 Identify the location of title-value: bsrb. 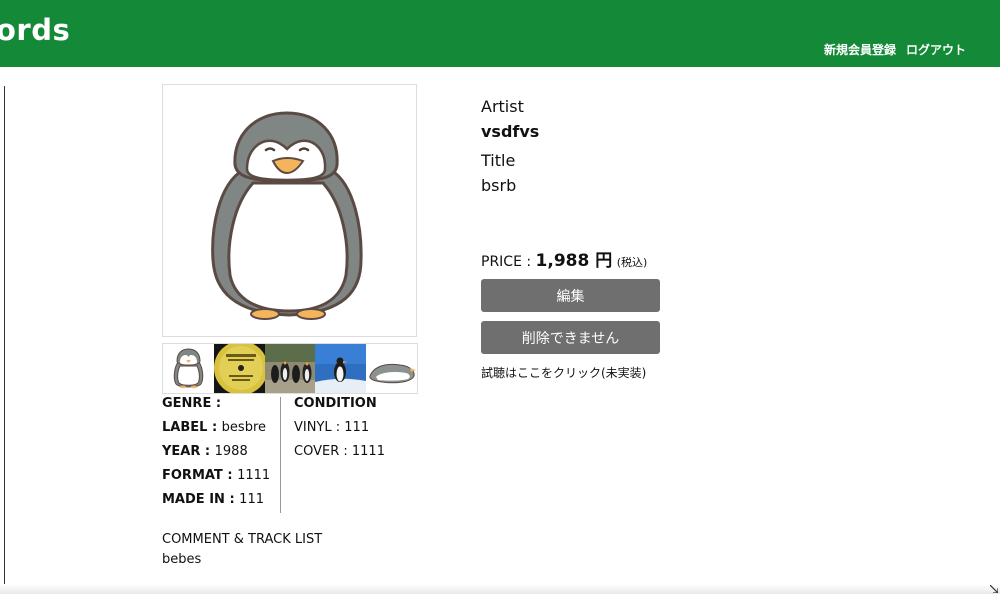
(499, 185).